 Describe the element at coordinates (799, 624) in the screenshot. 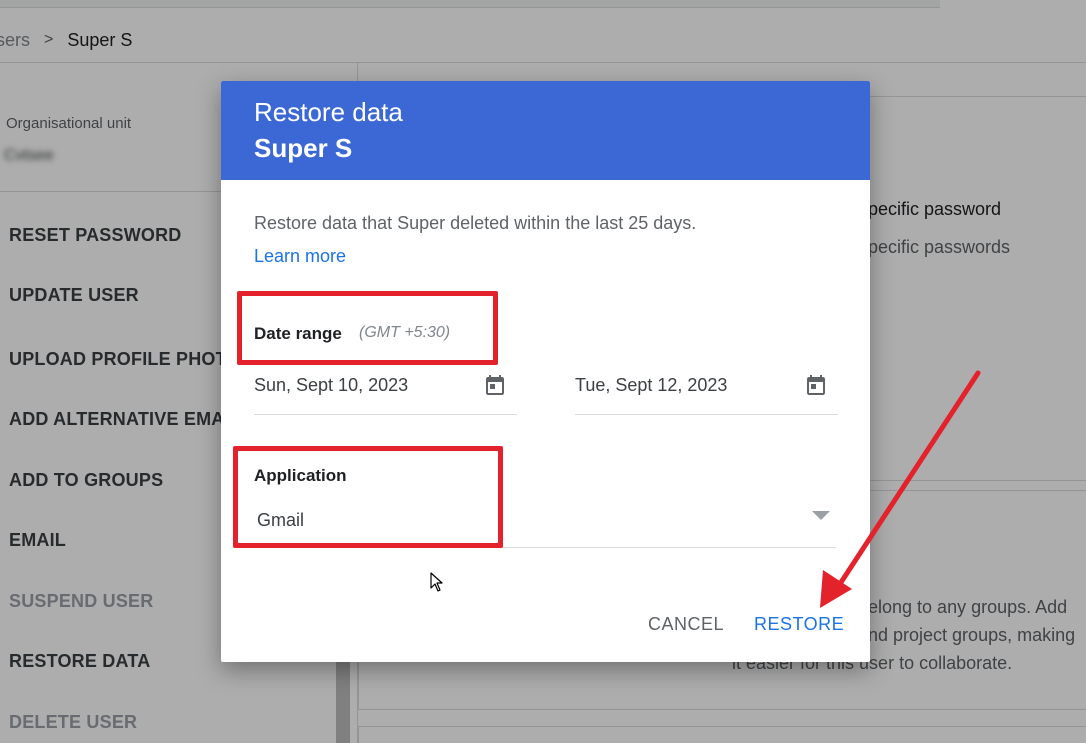

I see `restore-button: RESTORE` at that location.